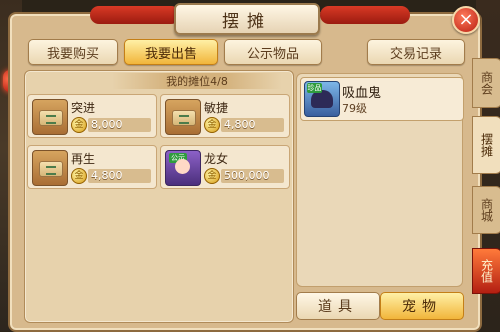 Image resolution: width=500 pixels, height=332 pixels. What do you see at coordinates (322, 99) in the screenshot?
I see `pet-portrait-icon: 珍品` at bounding box center [322, 99].